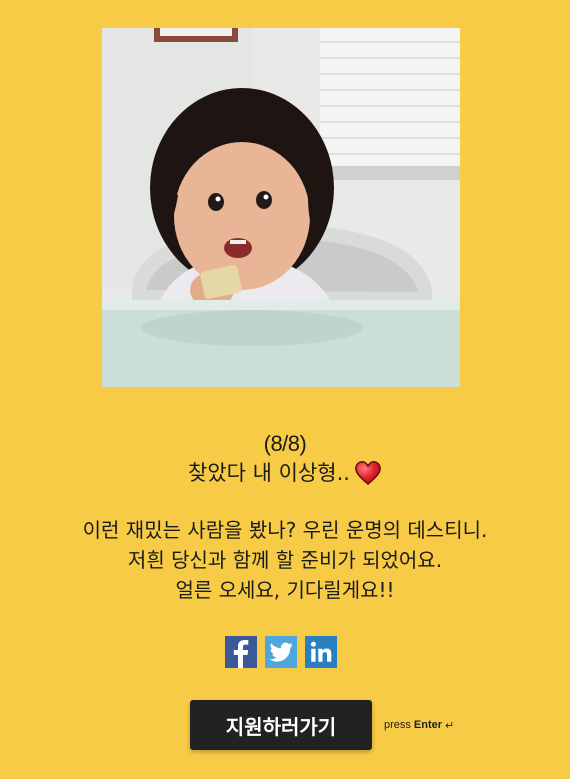 This screenshot has height=779, width=570. Describe the element at coordinates (269, 473) in the screenshot. I see `message-title-text: 찾았다 내 이상형..` at that location.